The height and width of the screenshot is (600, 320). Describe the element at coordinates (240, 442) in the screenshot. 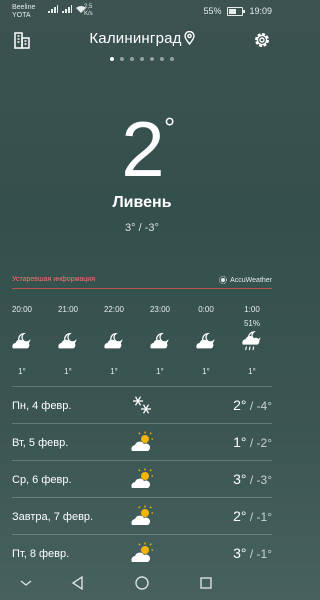

I see `day-high: 1°` at that location.